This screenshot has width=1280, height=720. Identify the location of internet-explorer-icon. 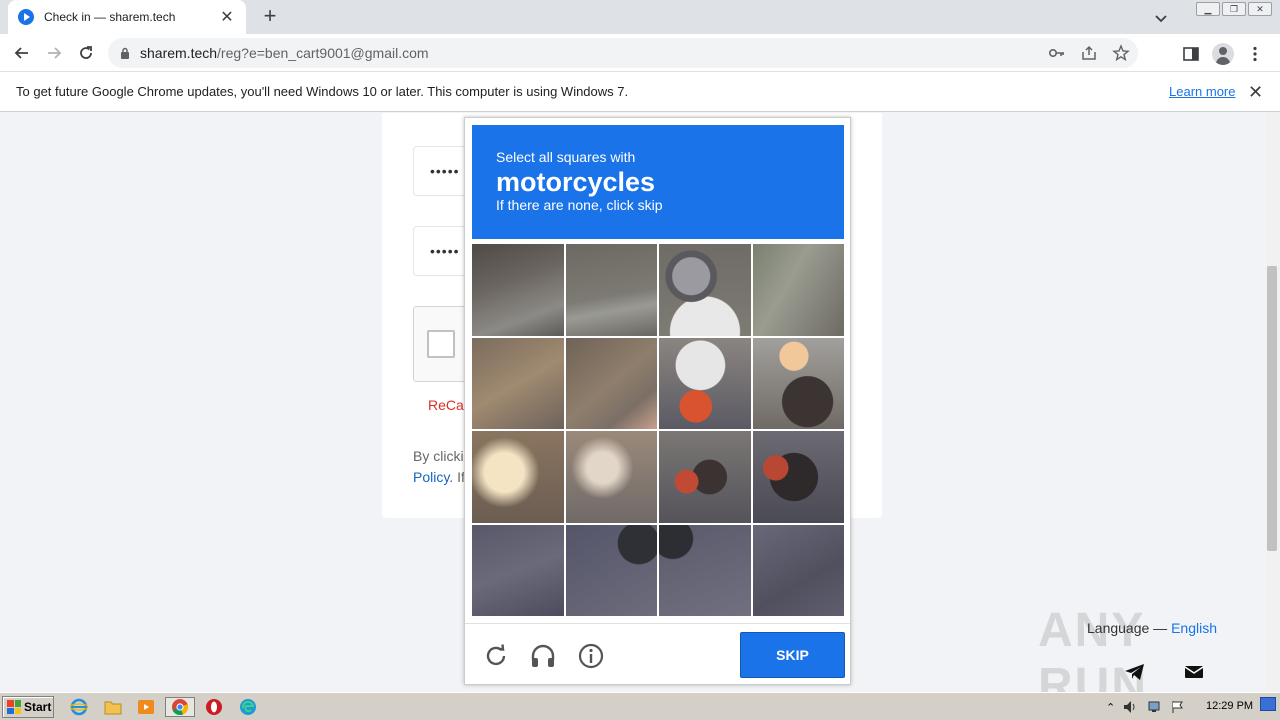
(79, 707).